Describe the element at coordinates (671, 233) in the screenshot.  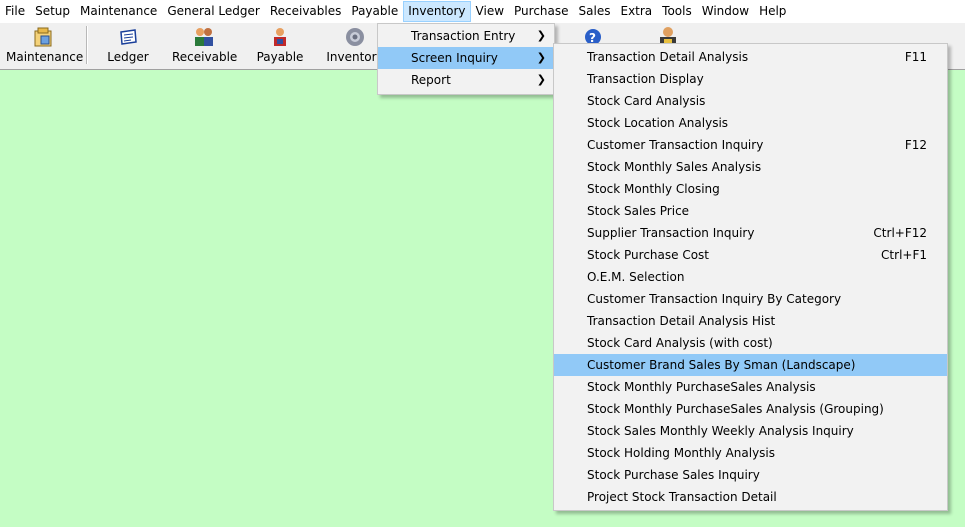
I see `menu-item-label: Supplier Transaction Inquiry` at that location.